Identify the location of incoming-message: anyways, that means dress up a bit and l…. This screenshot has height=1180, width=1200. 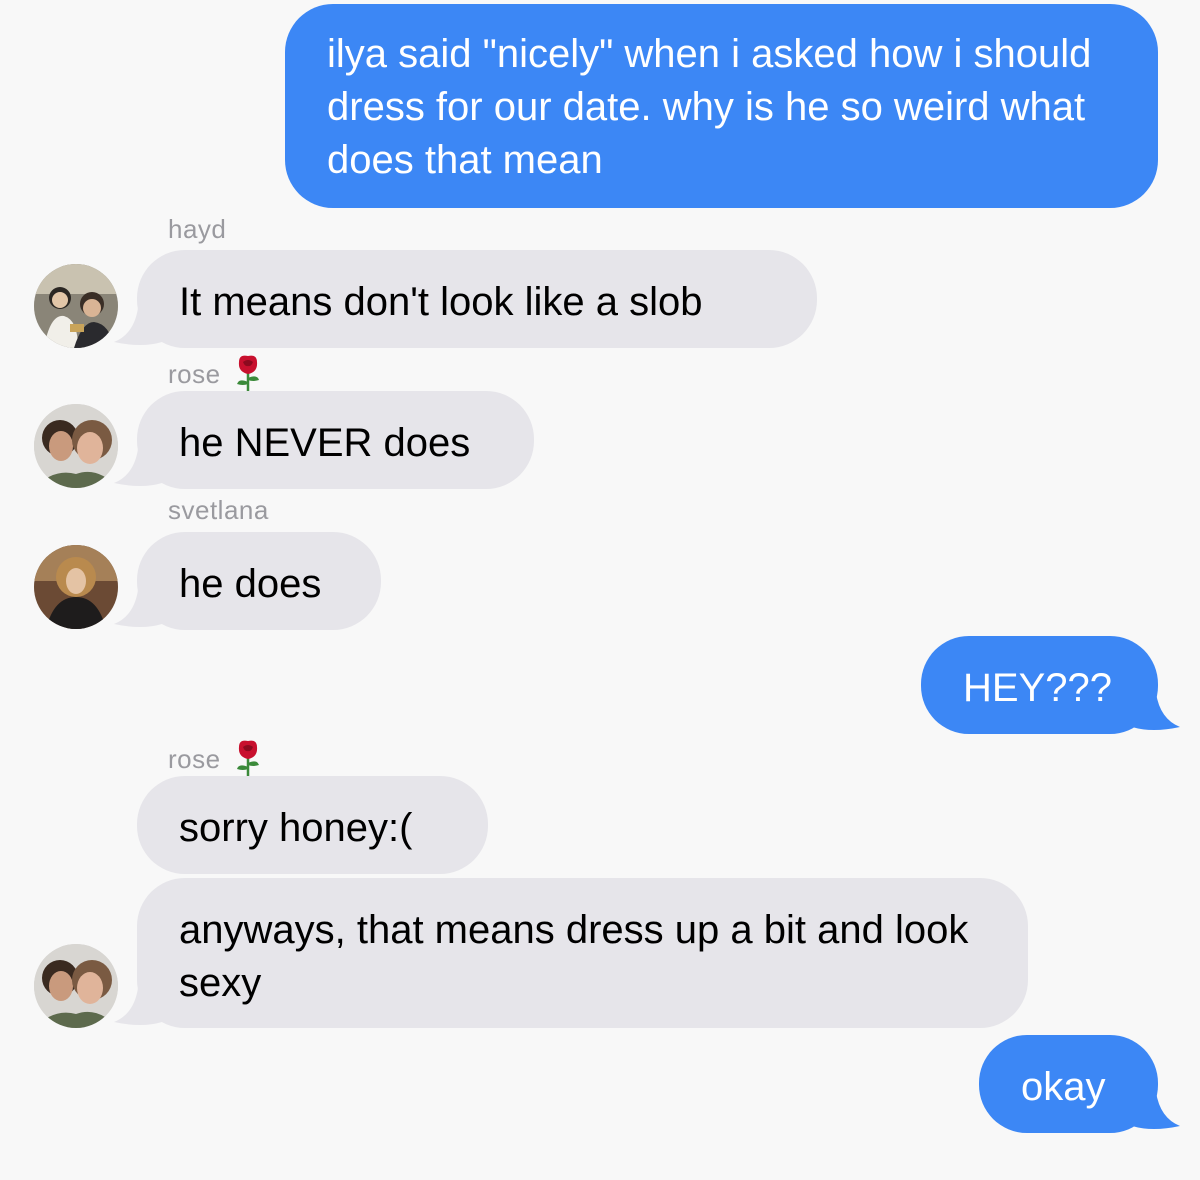
(582, 953).